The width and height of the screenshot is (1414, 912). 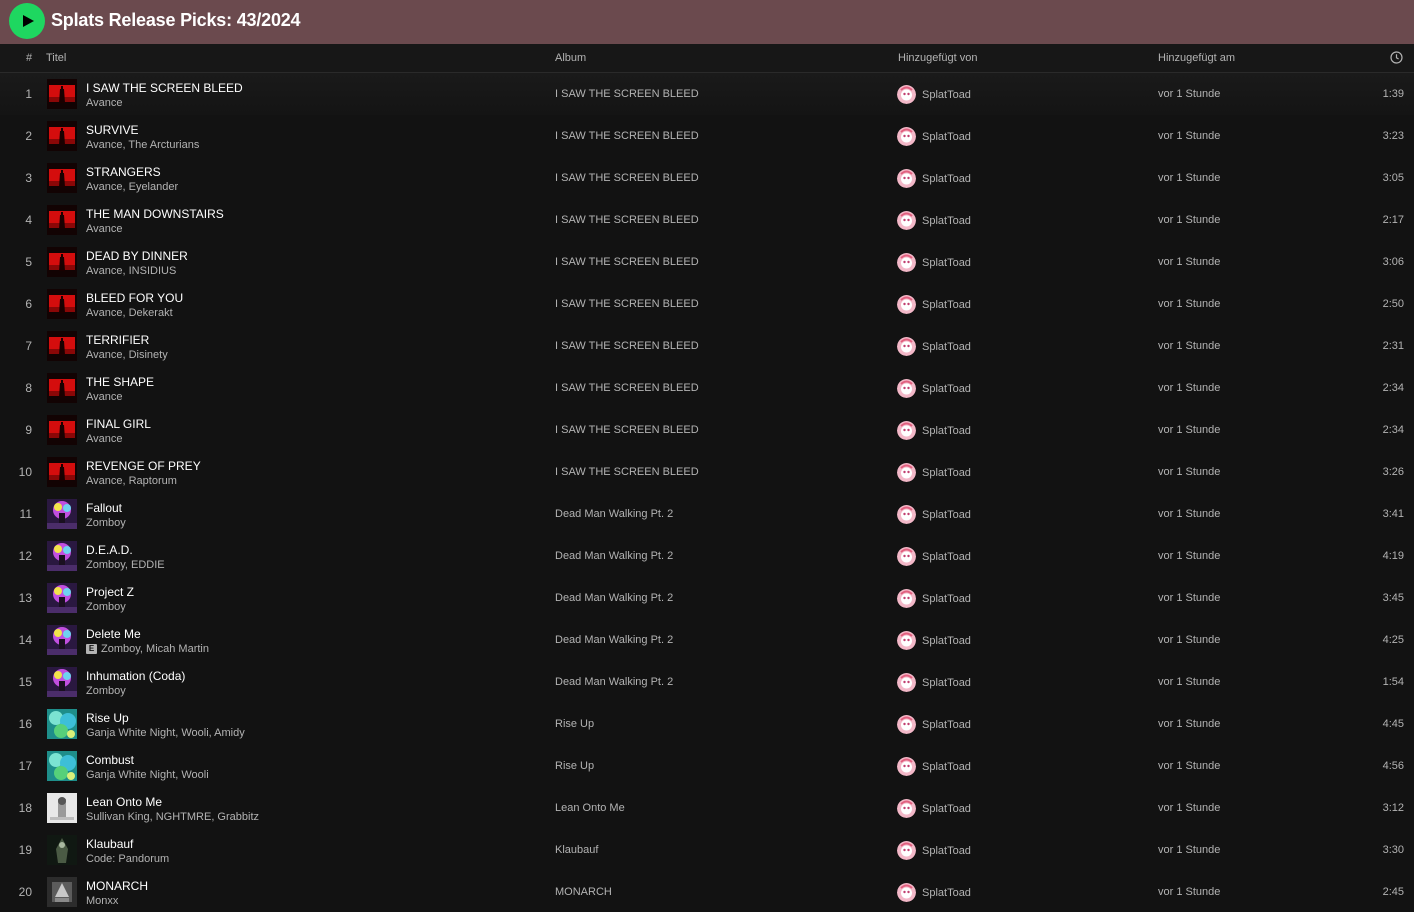 I want to click on track-title: MONARCH, so click(x=117, y=886).